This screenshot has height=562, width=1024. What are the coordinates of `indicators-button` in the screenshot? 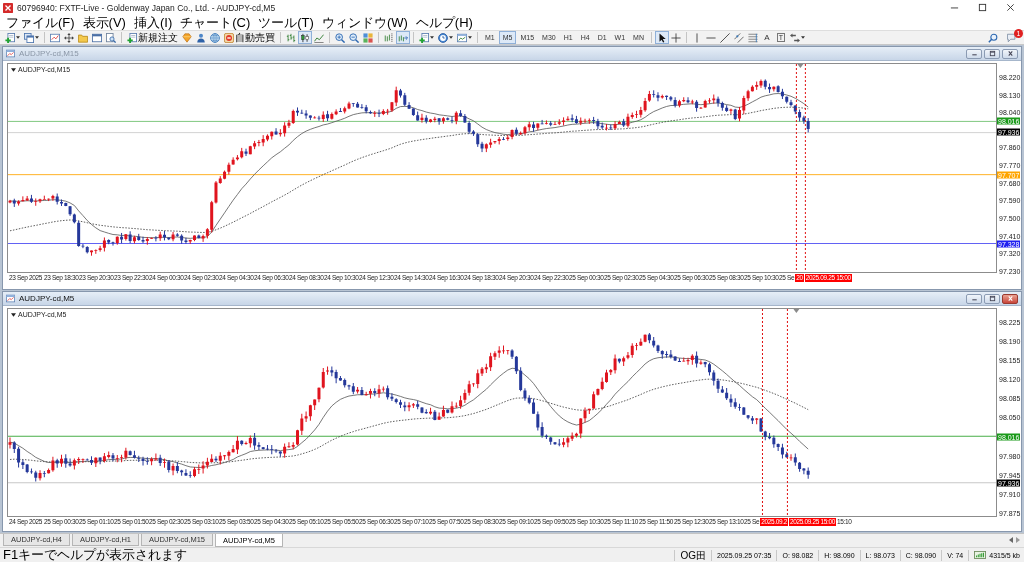 It's located at (426, 37).